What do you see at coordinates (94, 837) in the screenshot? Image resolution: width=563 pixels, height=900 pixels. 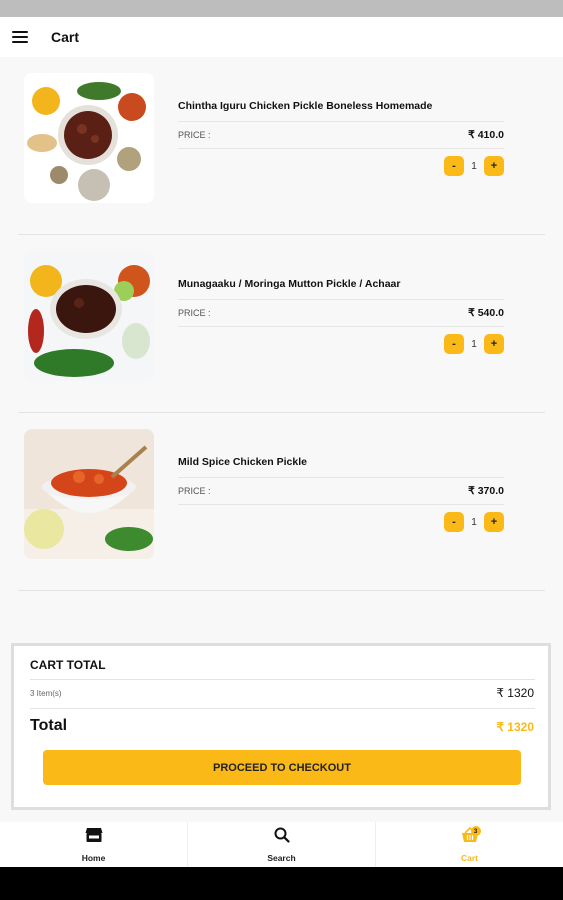 I see `store-icon` at bounding box center [94, 837].